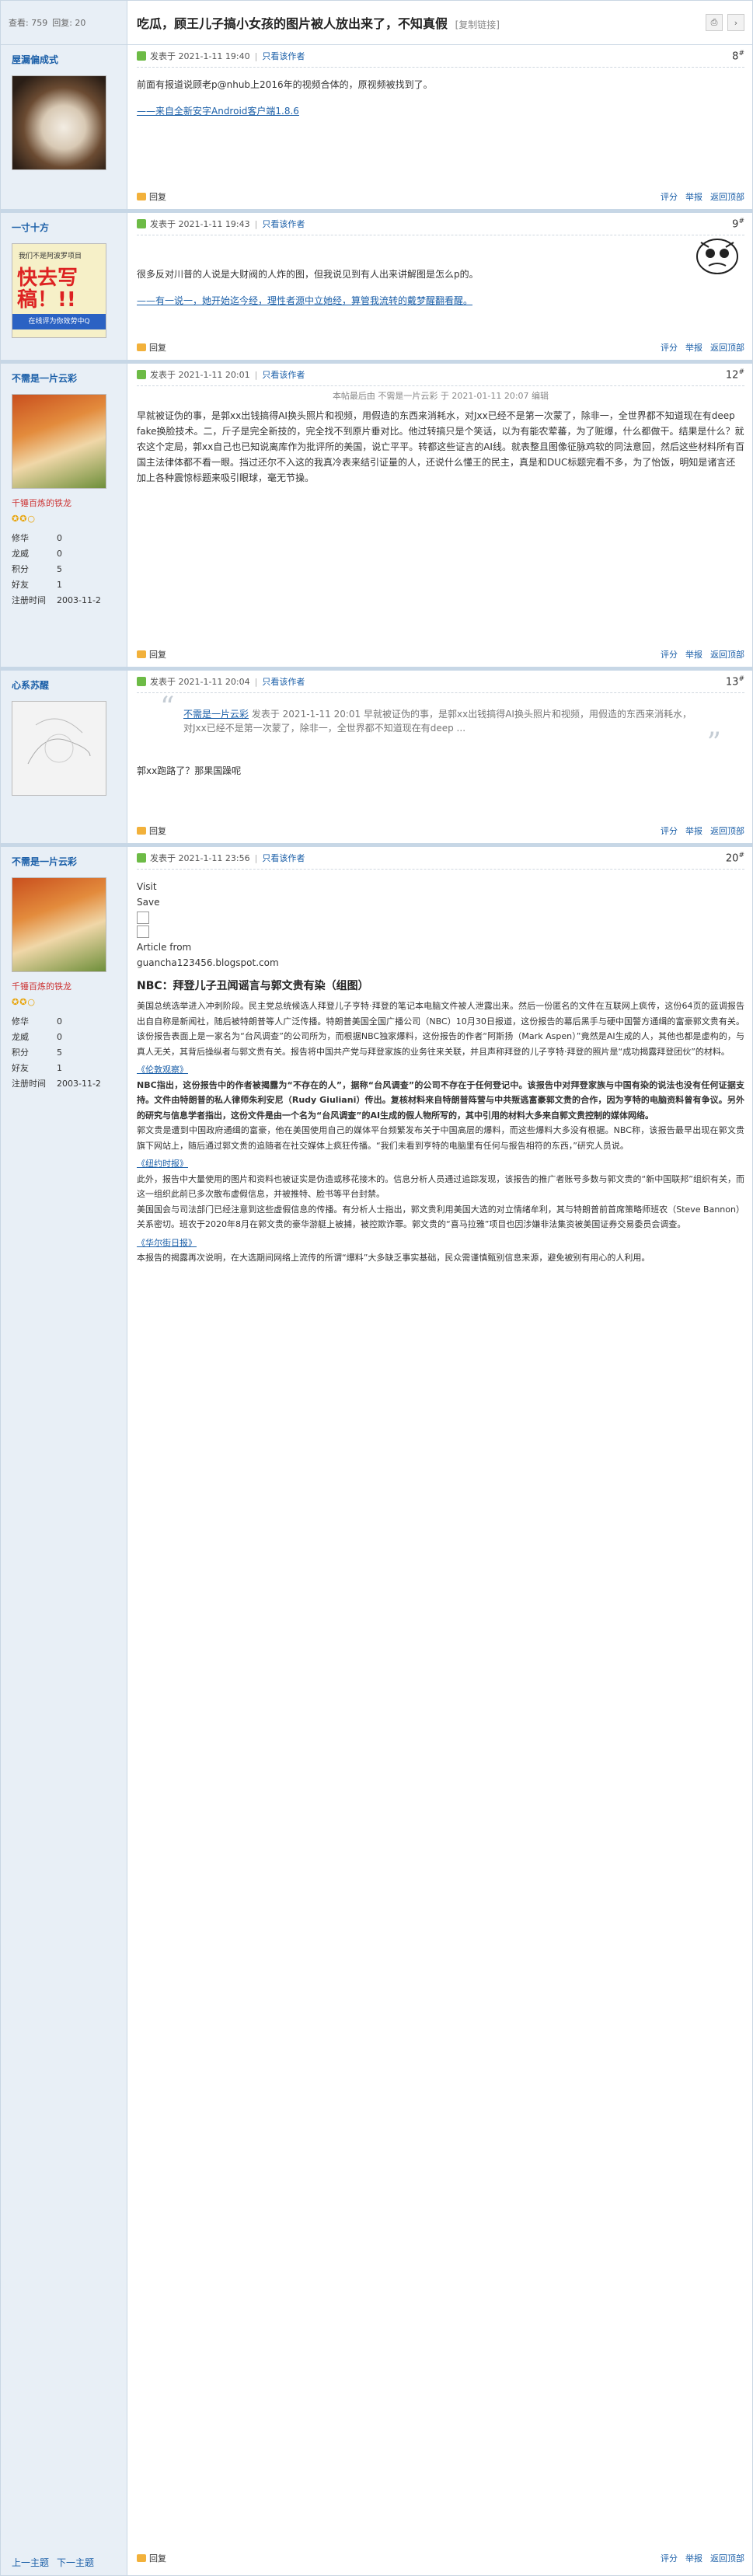 Image resolution: width=753 pixels, height=2576 pixels. I want to click on quote-time: 发表于 2021-1-11 20:01, so click(306, 714).